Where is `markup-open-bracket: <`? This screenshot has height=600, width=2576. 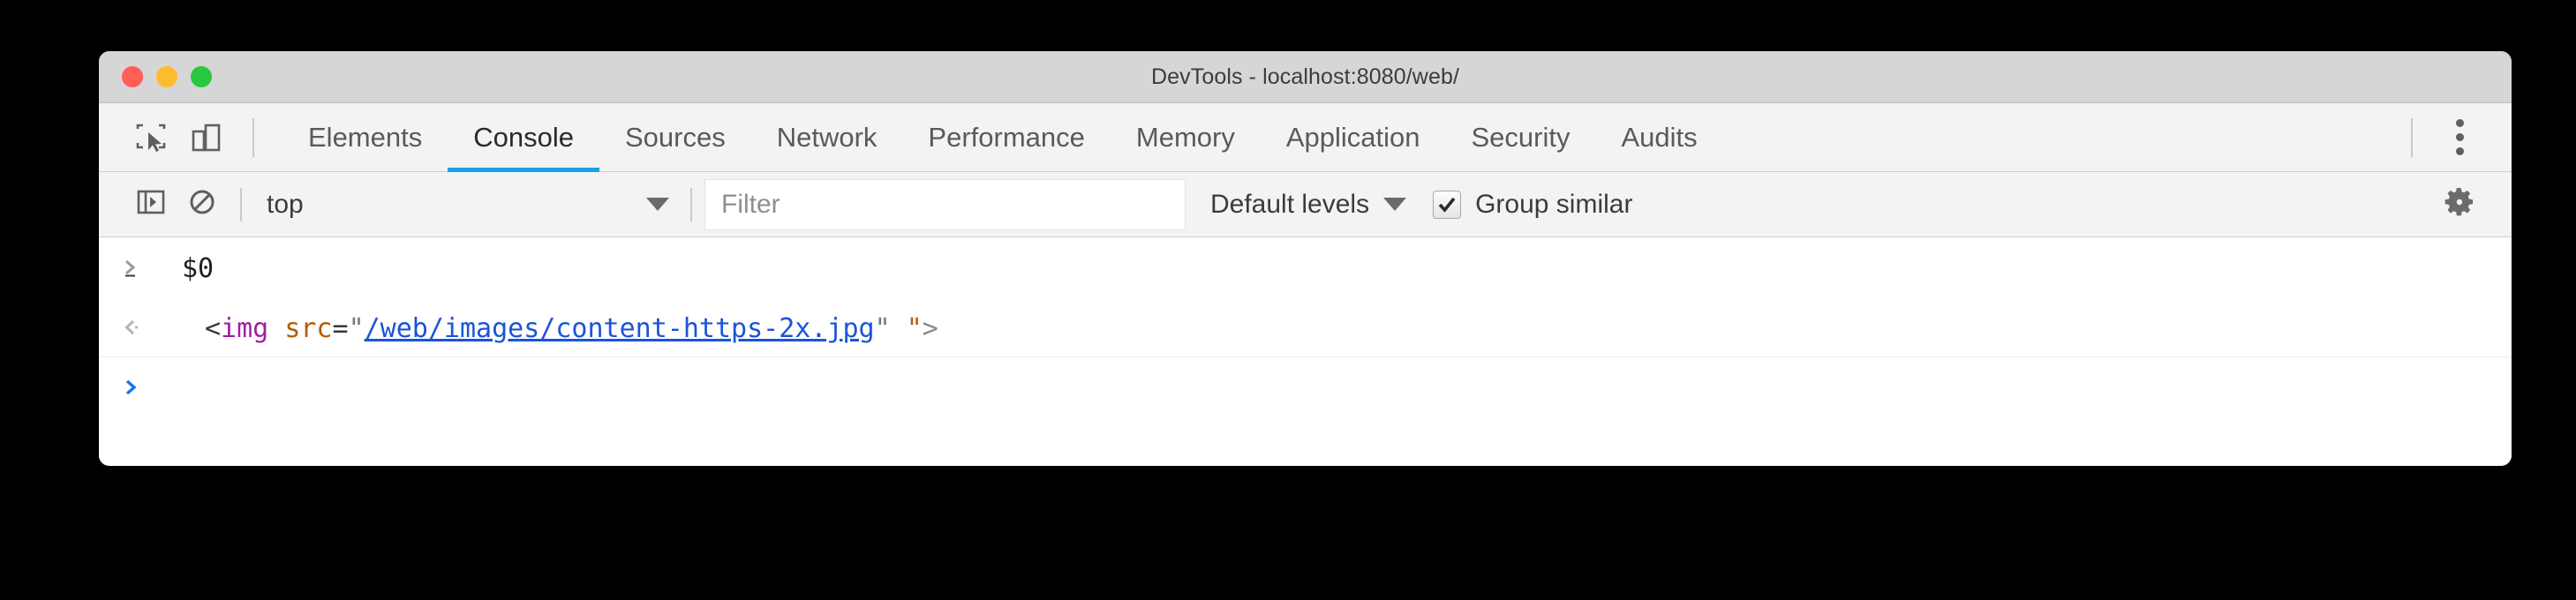 markup-open-bracket: < is located at coordinates (214, 328).